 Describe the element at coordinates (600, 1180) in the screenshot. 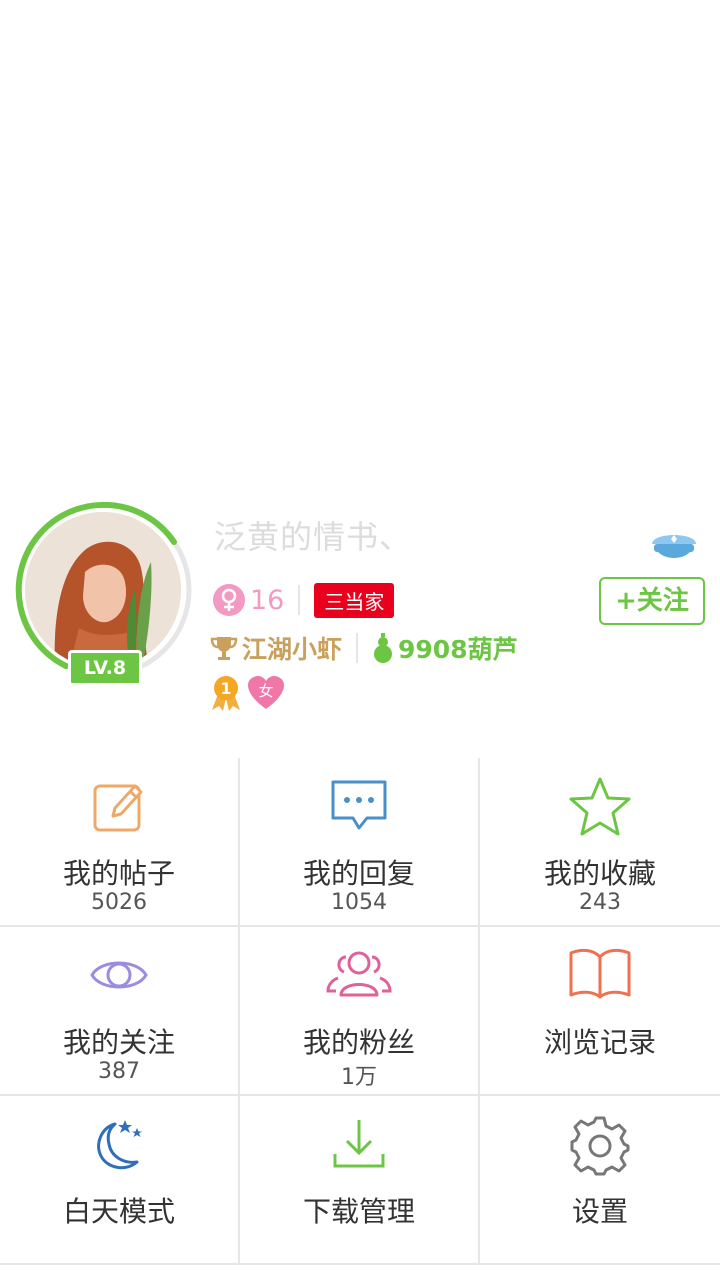

I see `menu-item-settings: 设置` at that location.